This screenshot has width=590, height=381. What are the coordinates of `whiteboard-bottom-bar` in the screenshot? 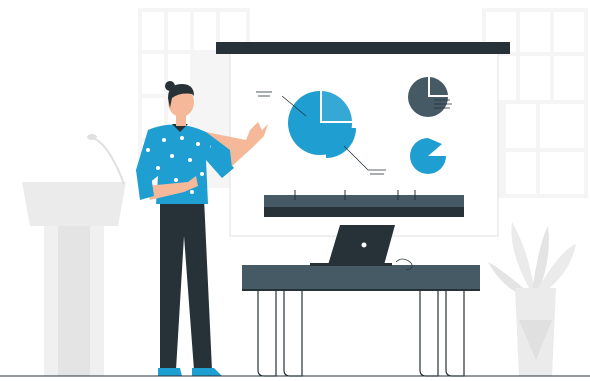 It's located at (364, 201).